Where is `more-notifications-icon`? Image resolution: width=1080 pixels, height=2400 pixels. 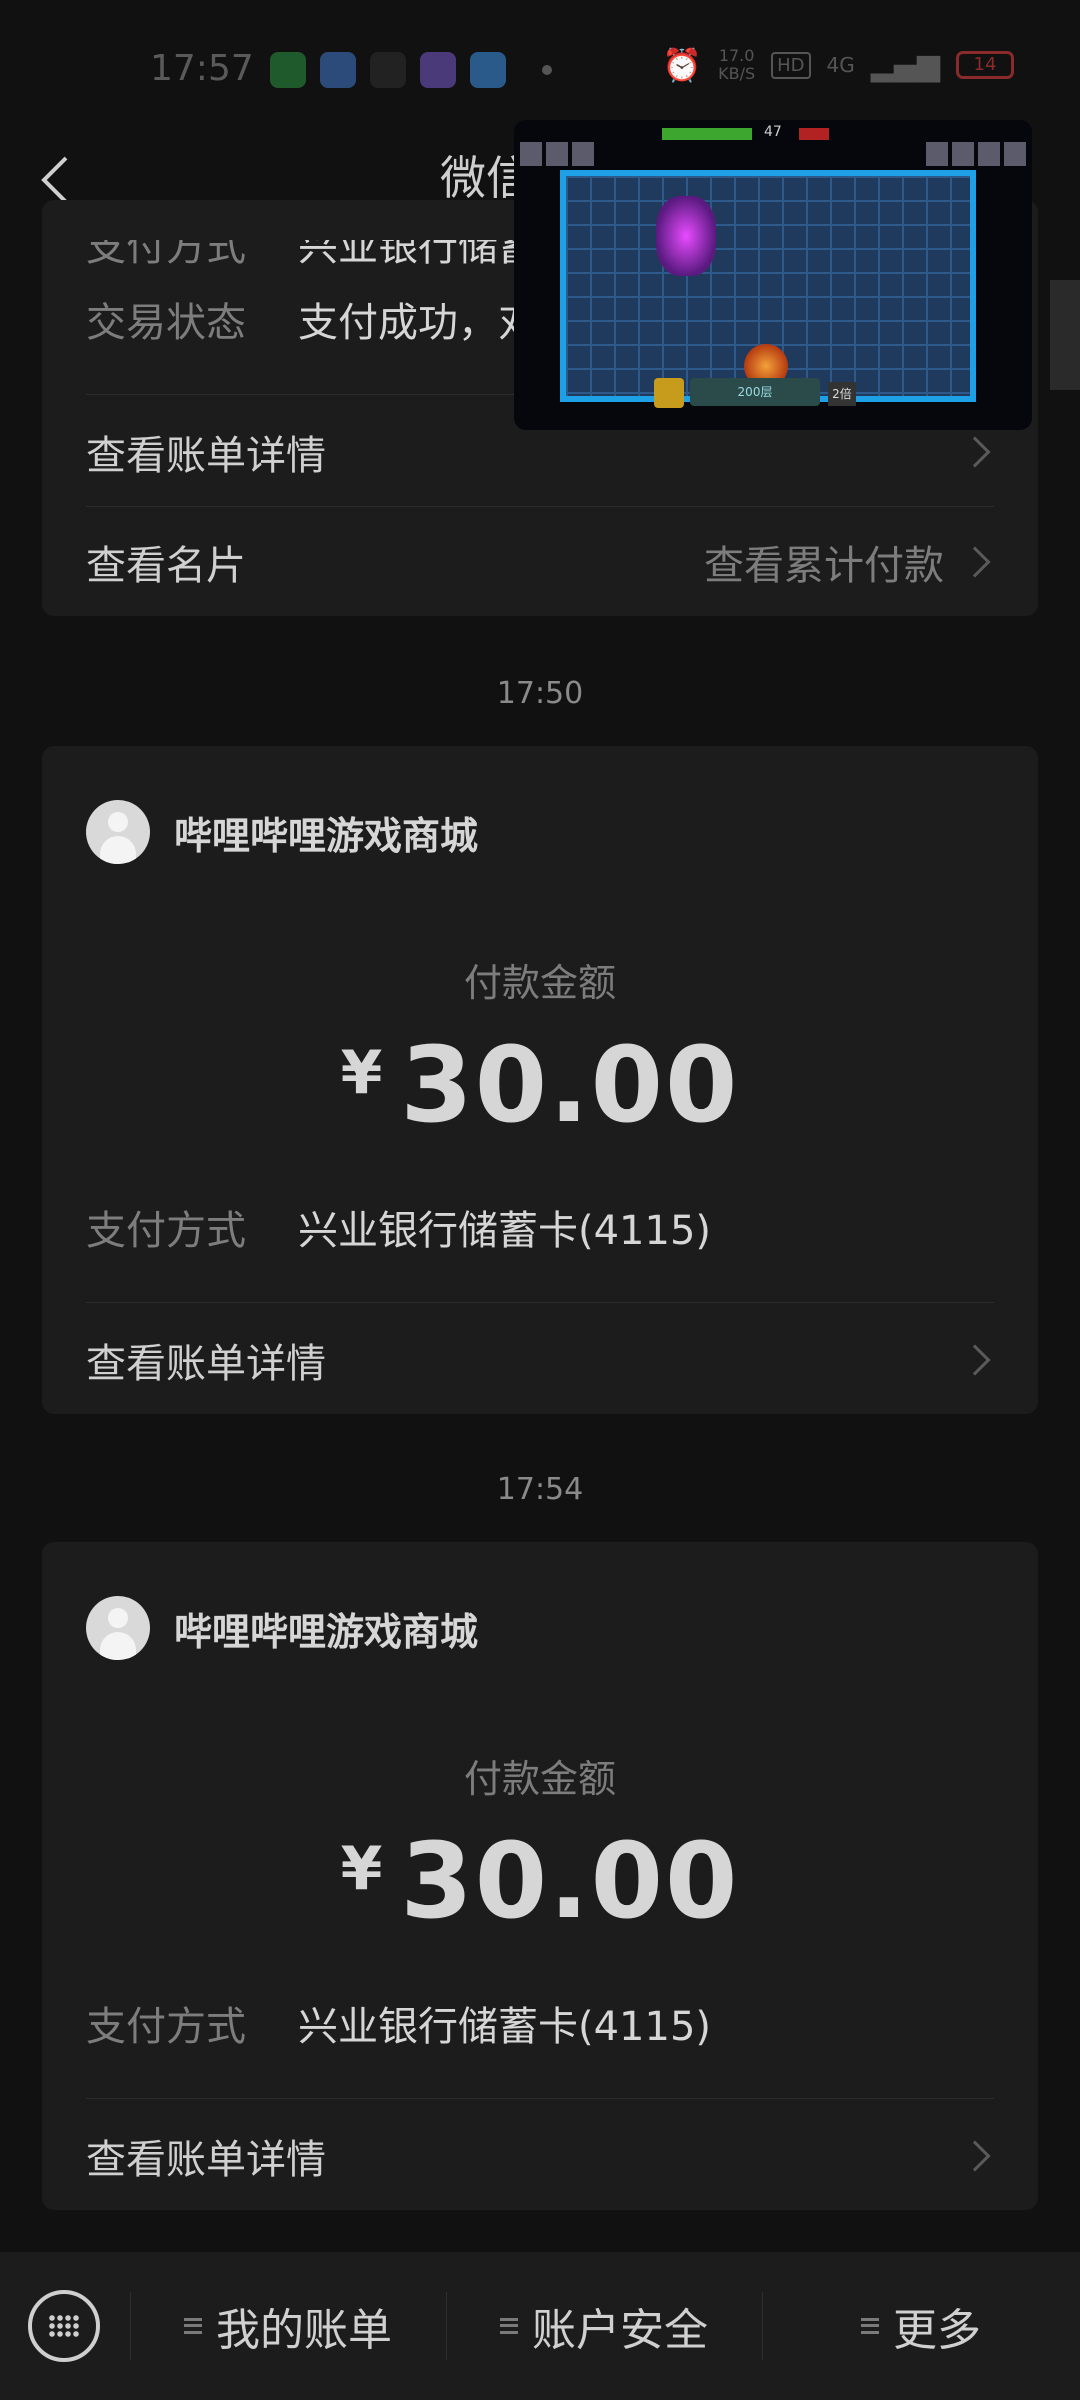
more-notifications-icon is located at coordinates (547, 70).